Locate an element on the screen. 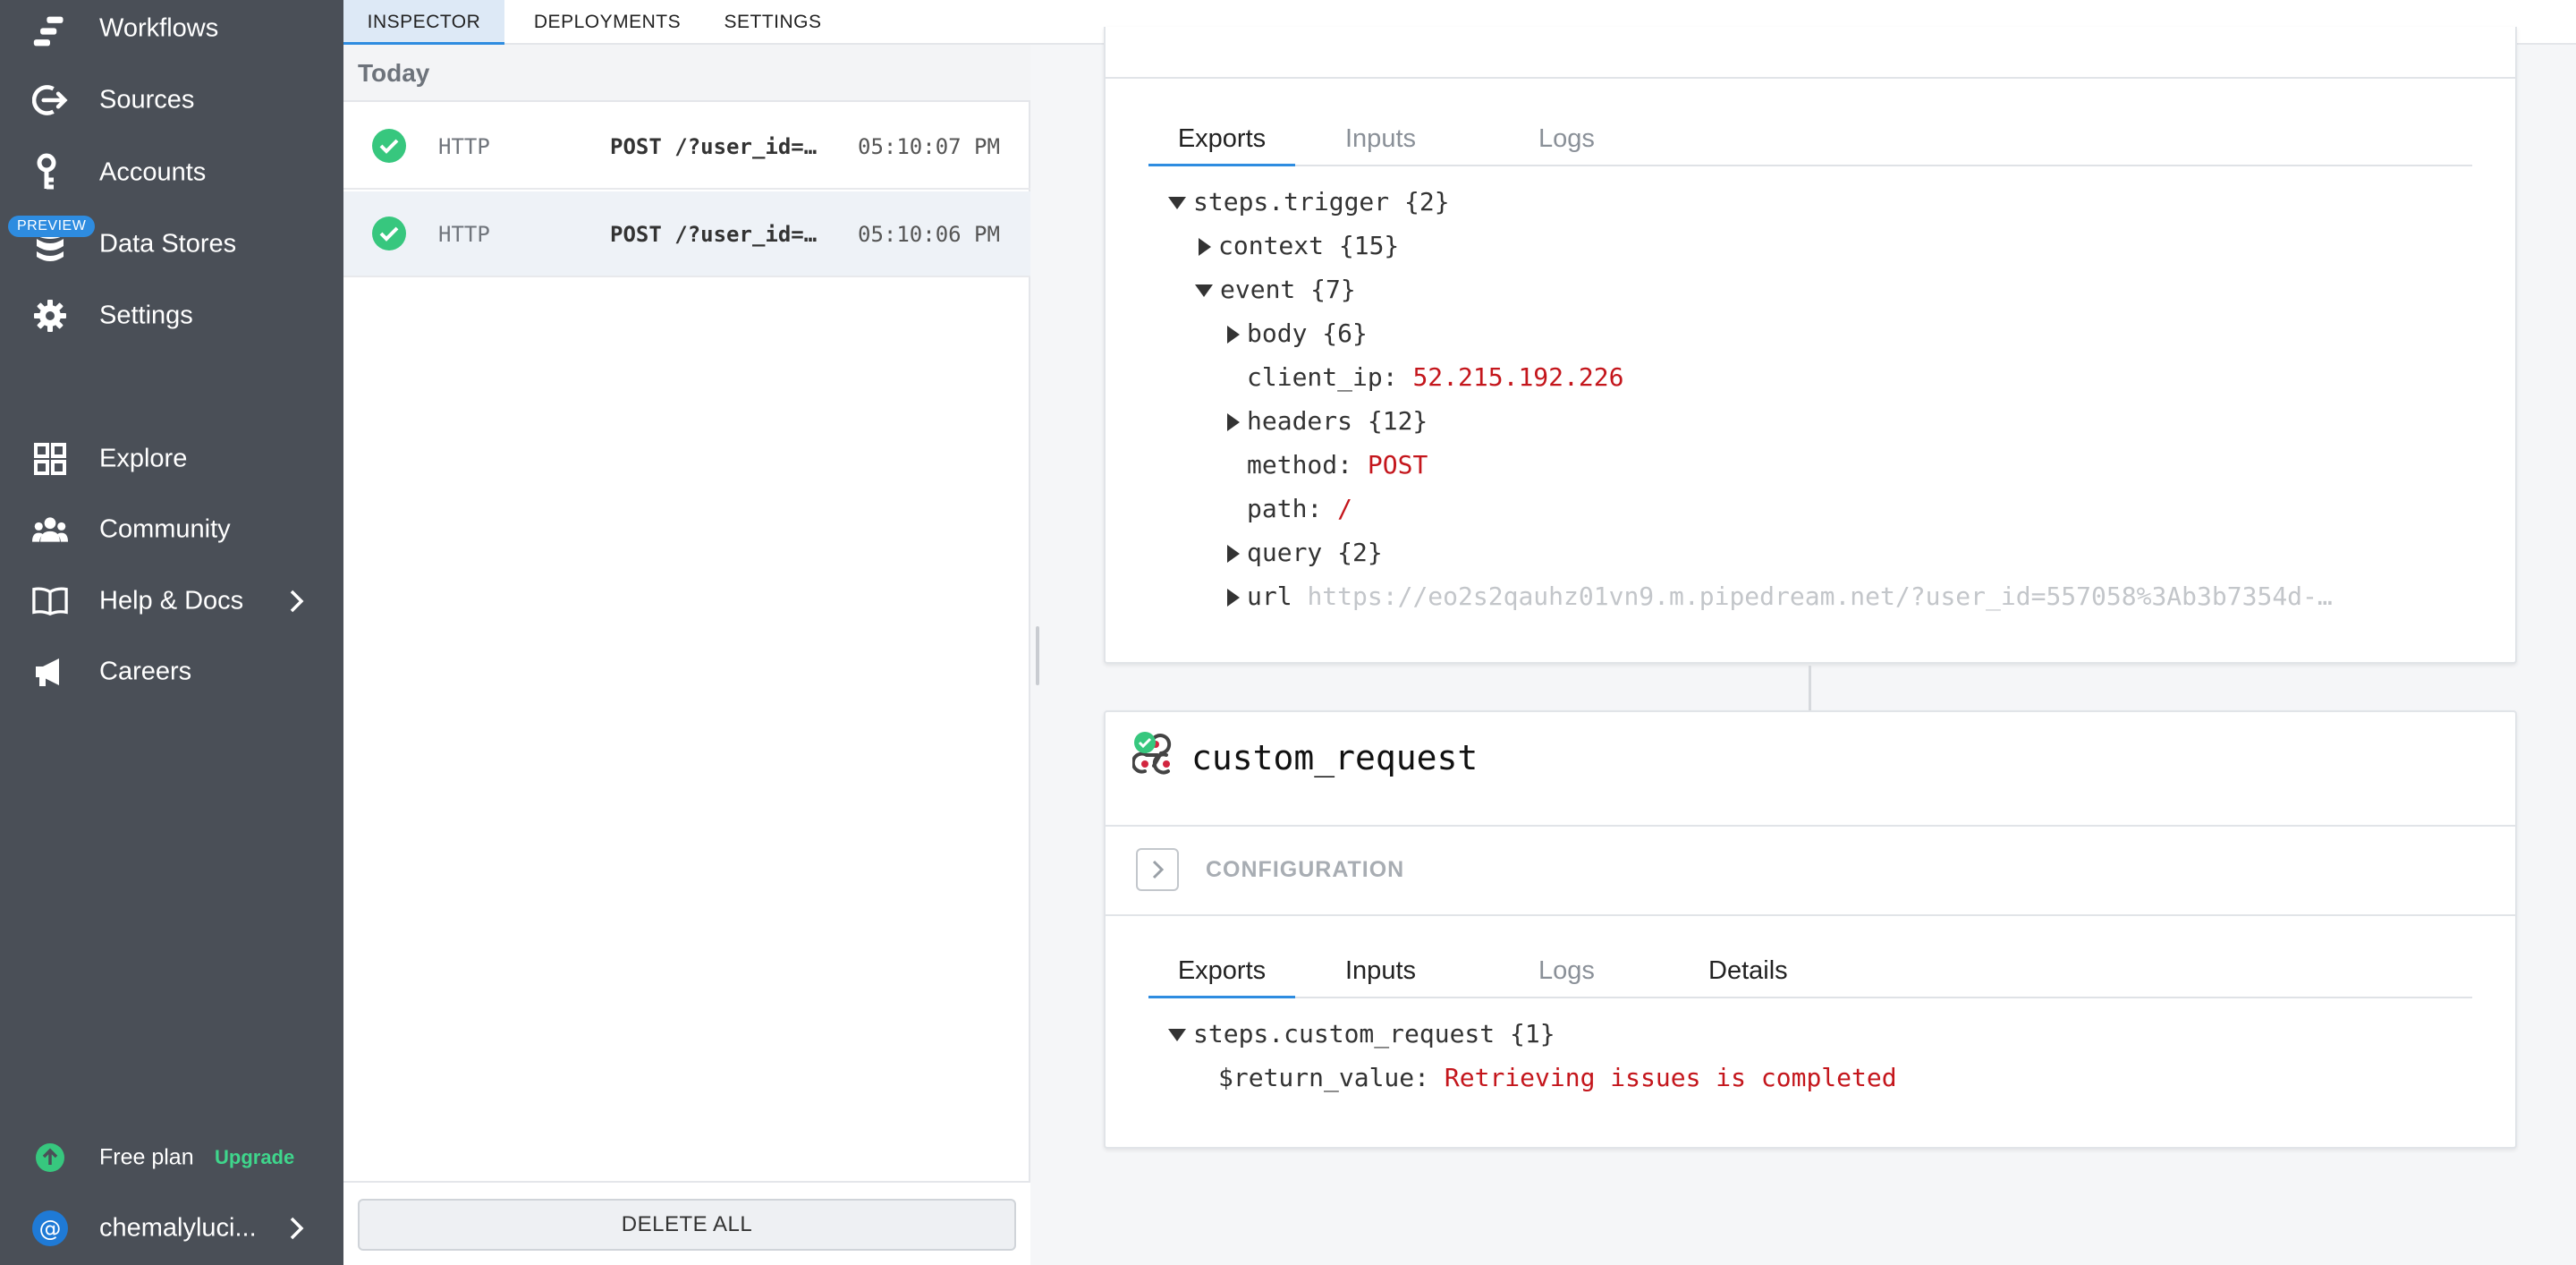 The width and height of the screenshot is (2576, 1265). event-time: 05:10:06 PM is located at coordinates (929, 234).